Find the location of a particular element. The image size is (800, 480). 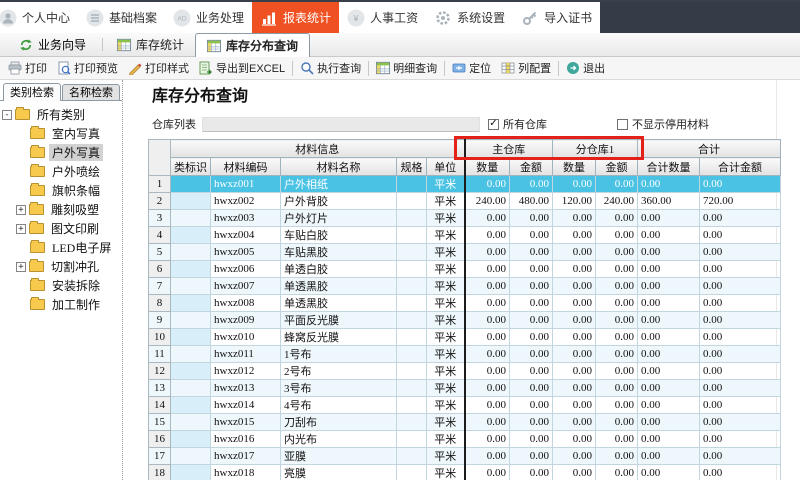

tree-item: + 切割冲孔 is located at coordinates (62, 266).